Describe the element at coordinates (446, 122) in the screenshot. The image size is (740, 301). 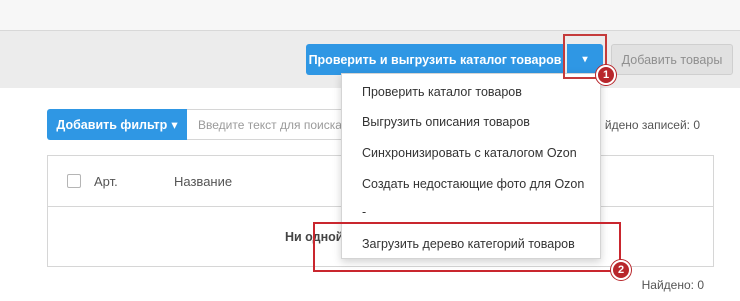
I see `menu-item-export-descriptions: Выгрузить описания товаров` at that location.